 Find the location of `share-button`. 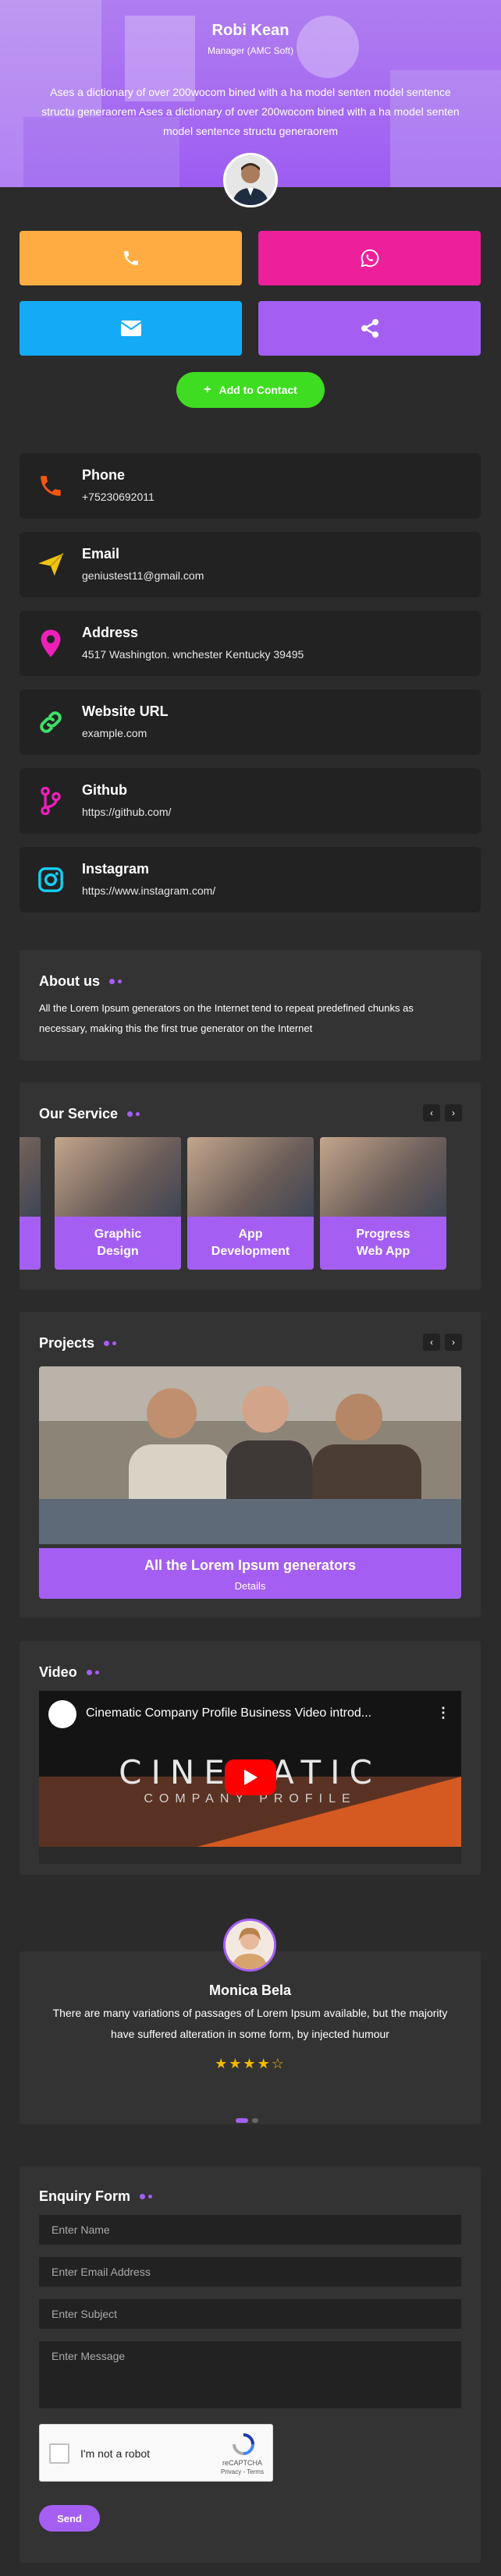

share-button is located at coordinates (370, 328).